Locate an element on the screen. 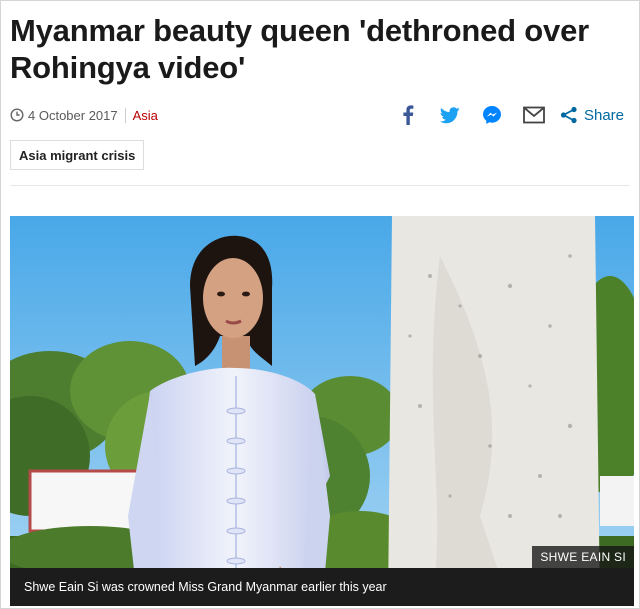  photo-credit: SHWE EAIN SI is located at coordinates (583, 557).